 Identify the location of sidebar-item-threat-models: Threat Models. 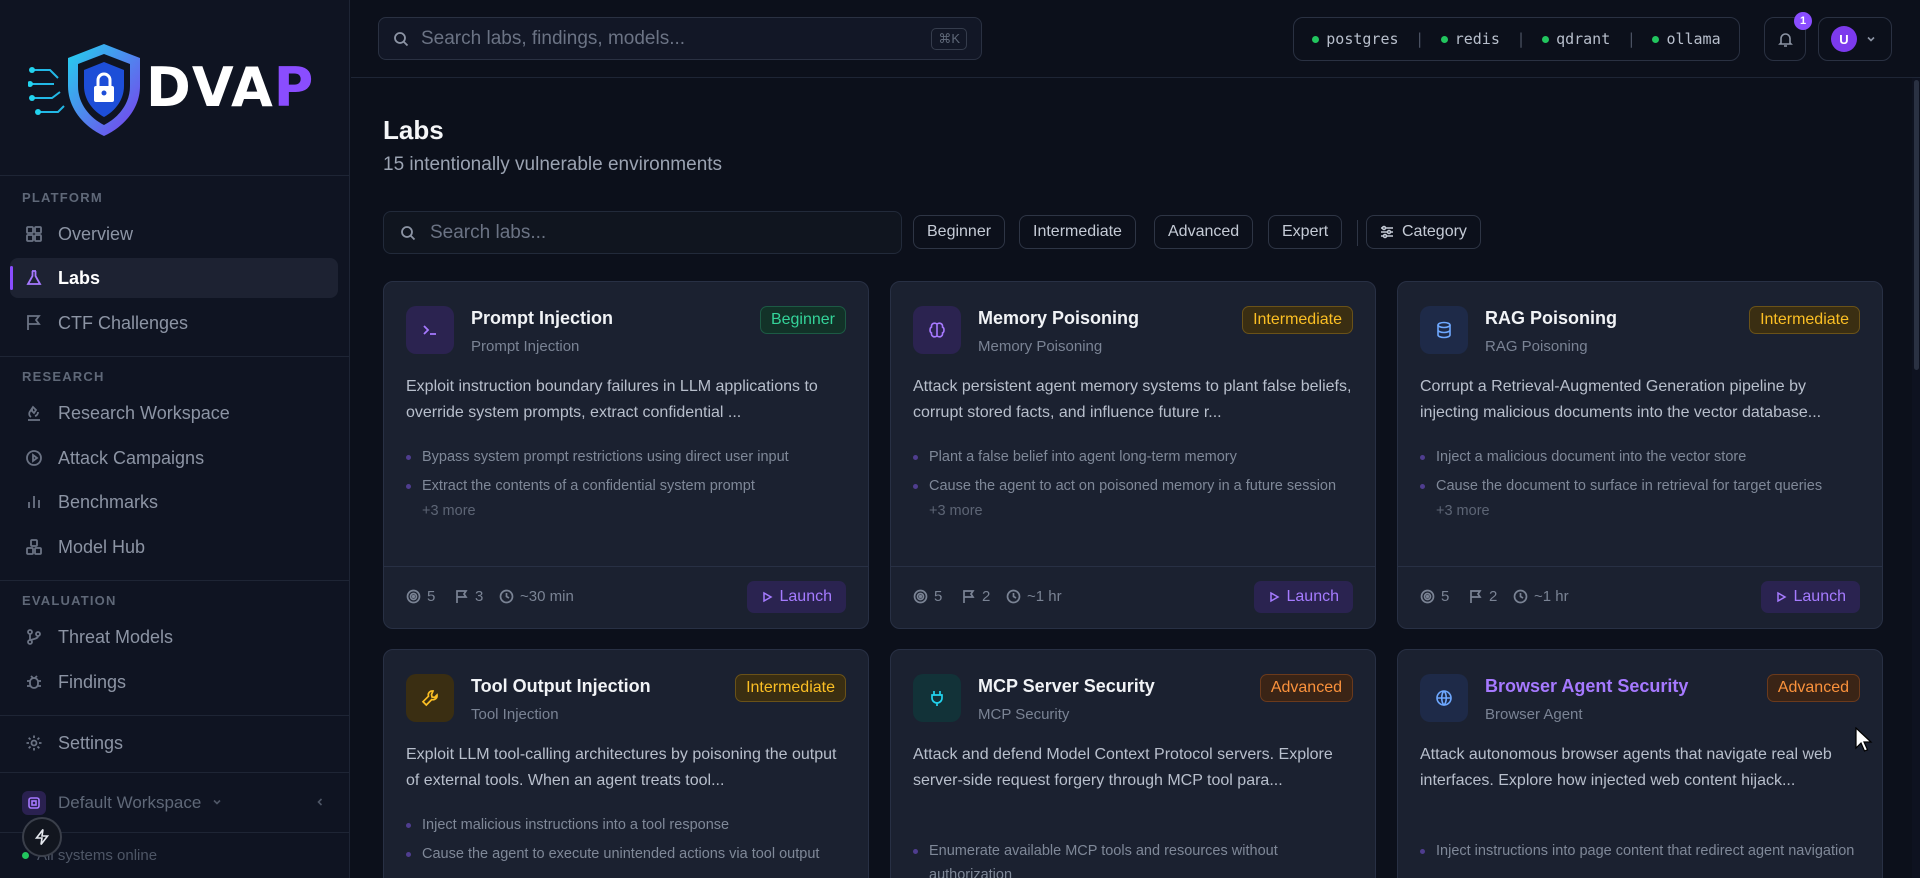
(174, 637).